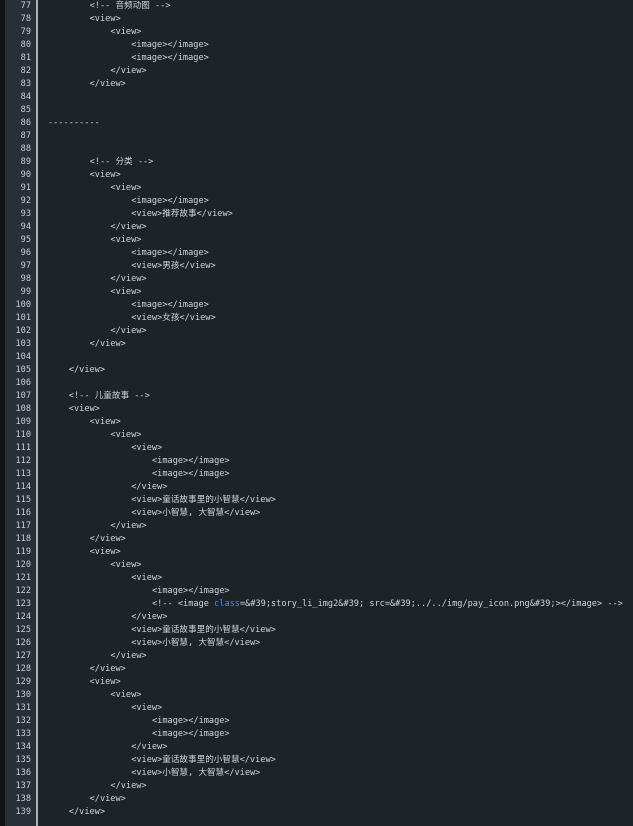 This screenshot has height=826, width=633. Describe the element at coordinates (316, 214) in the screenshot. I see `code-line: 93 <view>推荐故事</view>` at that location.